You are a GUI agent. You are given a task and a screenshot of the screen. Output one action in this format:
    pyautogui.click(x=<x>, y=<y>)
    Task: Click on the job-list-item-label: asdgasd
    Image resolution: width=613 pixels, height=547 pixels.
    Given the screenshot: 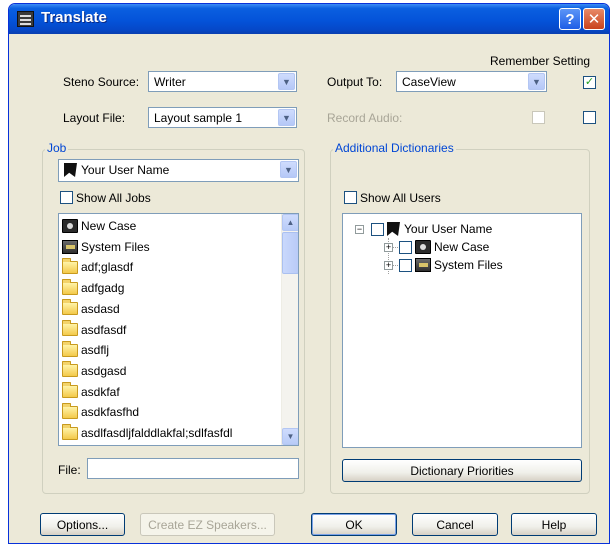 What is the action you would take?
    pyautogui.click(x=104, y=370)
    